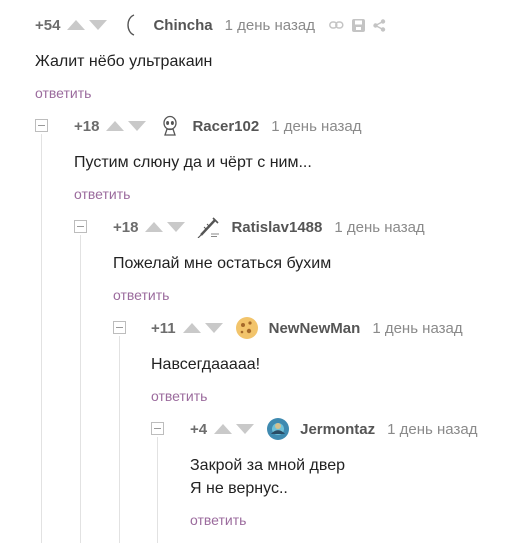  Describe the element at coordinates (276, 227) in the screenshot. I see `comment-author: Ratislav1488` at that location.